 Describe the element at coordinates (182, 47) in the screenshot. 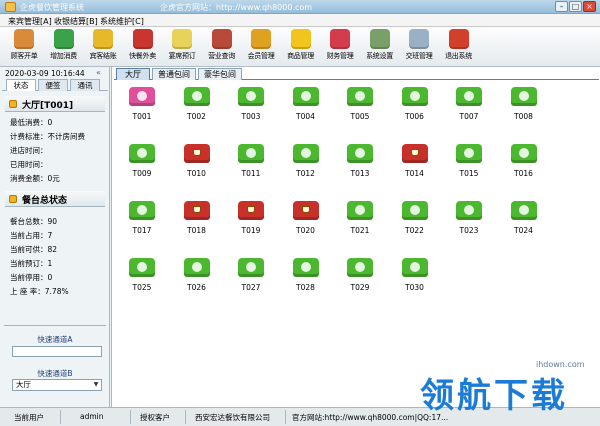

I see `toolbar-button: 宴席预订` at that location.